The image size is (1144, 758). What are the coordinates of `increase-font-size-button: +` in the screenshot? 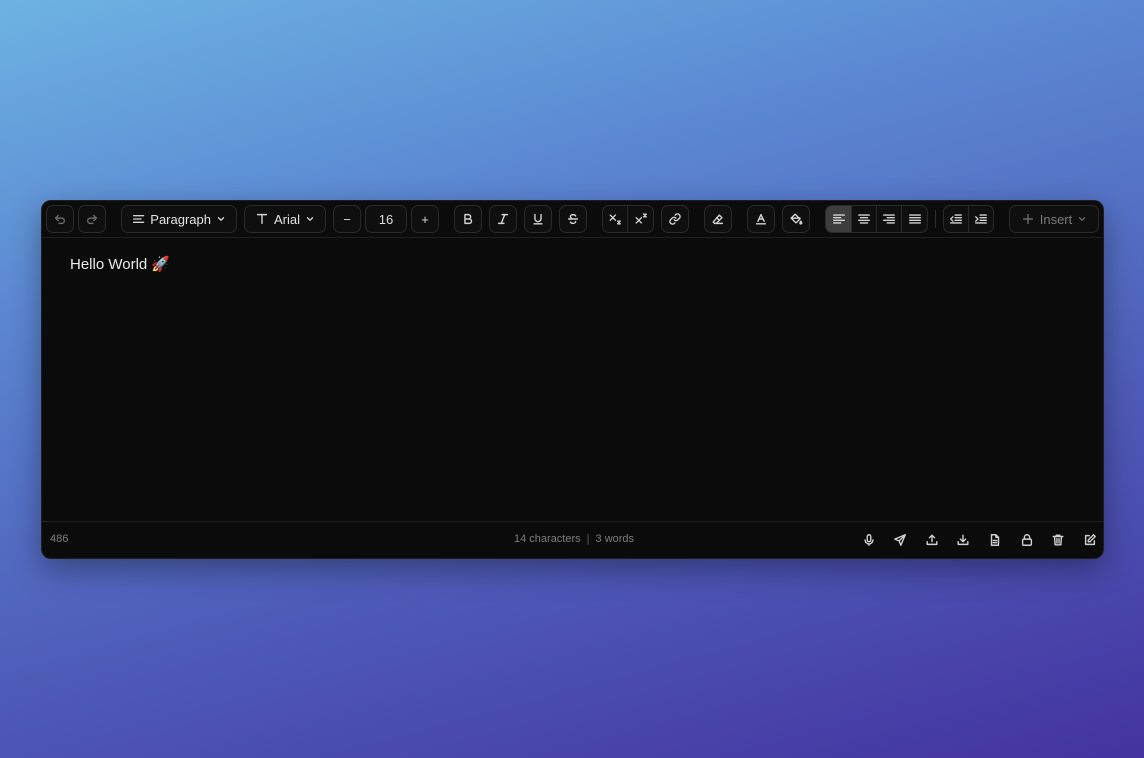 It's located at (425, 219).